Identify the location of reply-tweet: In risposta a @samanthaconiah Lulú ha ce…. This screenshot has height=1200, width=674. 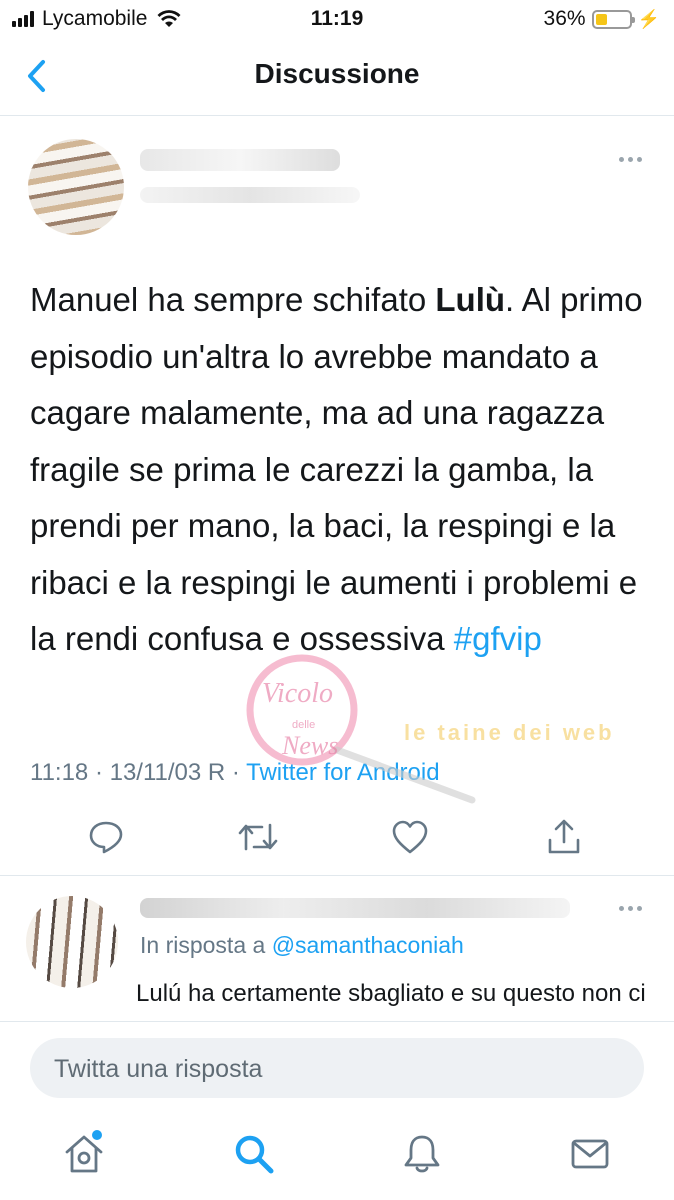
(337, 950).